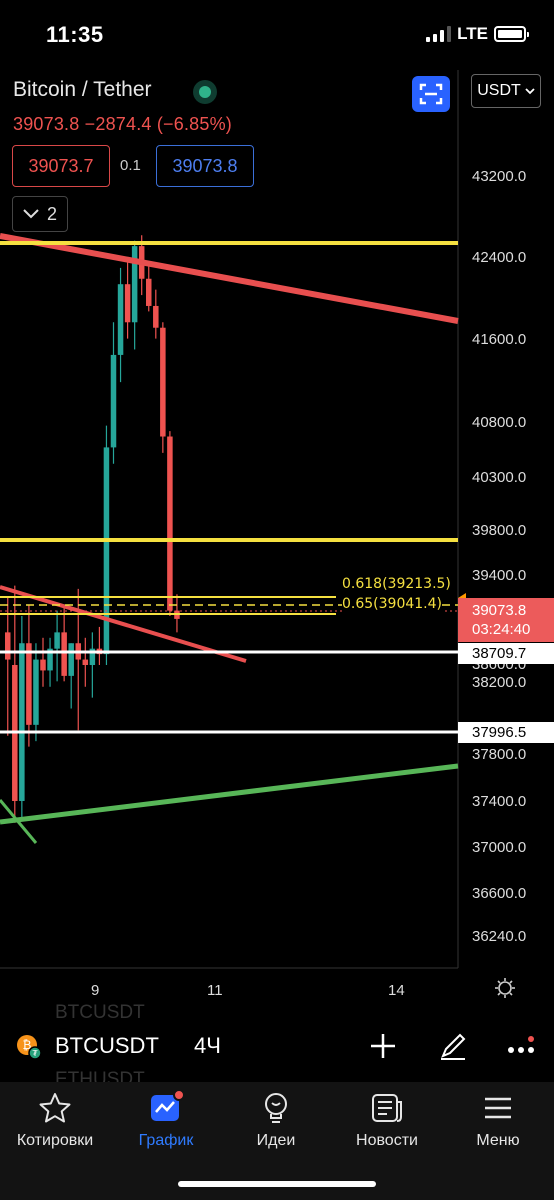 This screenshot has height=1200, width=554. What do you see at coordinates (61, 166) in the screenshot?
I see `sell-button: 39073.7` at bounding box center [61, 166].